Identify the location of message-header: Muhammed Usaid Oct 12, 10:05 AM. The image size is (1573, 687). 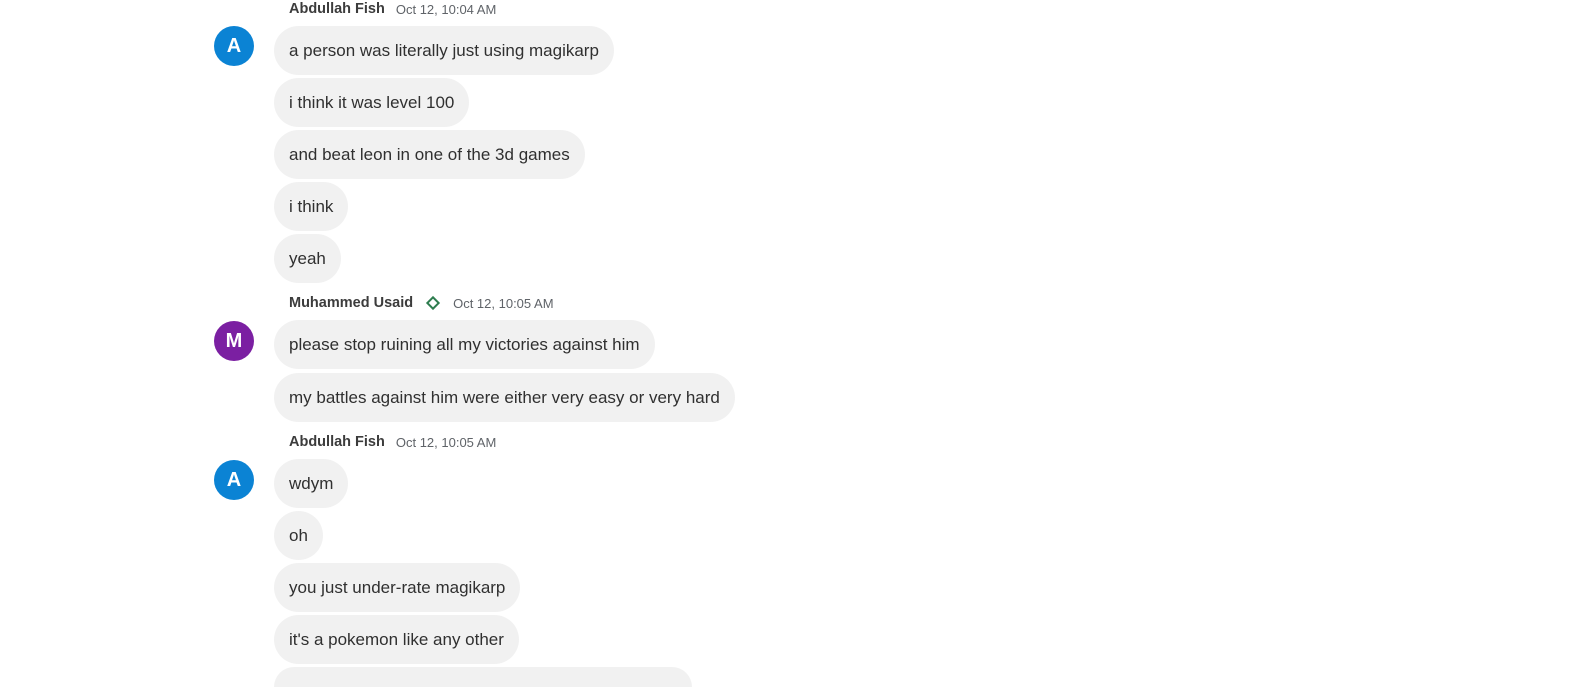
(421, 303).